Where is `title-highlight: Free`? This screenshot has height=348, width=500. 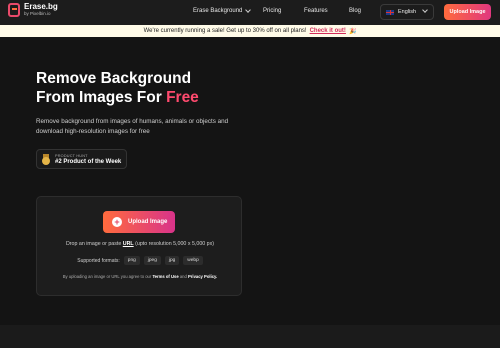 title-highlight: Free is located at coordinates (182, 97).